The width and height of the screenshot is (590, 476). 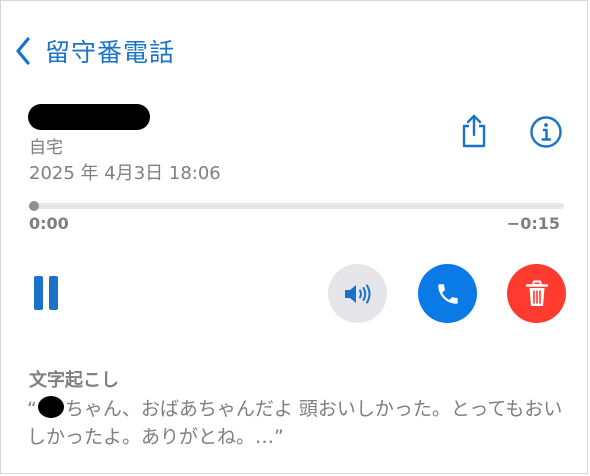 I want to click on trash-icon, so click(x=536, y=293).